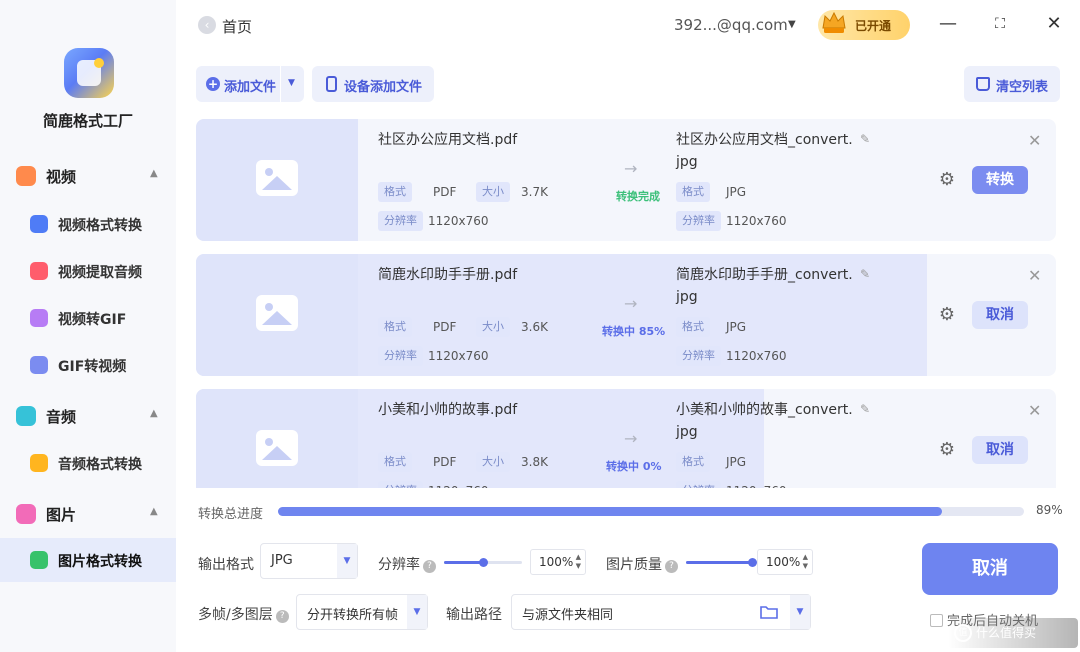  What do you see at coordinates (1000, 180) in the screenshot?
I see `convert-button: 转换` at bounding box center [1000, 180].